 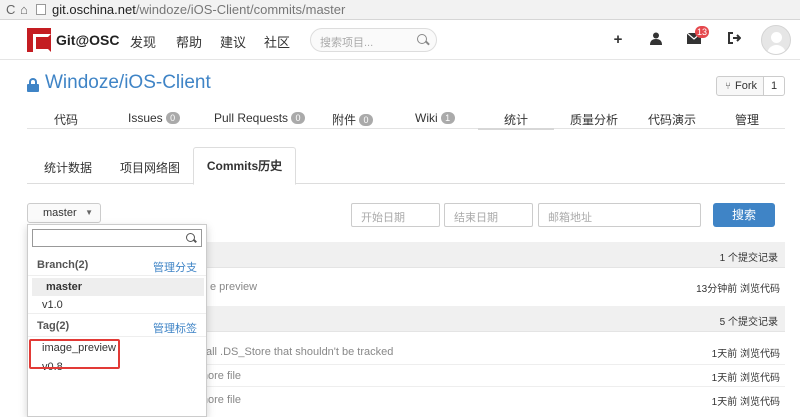 I want to click on branch-option-v1: v1.0, so click(x=52, y=305).